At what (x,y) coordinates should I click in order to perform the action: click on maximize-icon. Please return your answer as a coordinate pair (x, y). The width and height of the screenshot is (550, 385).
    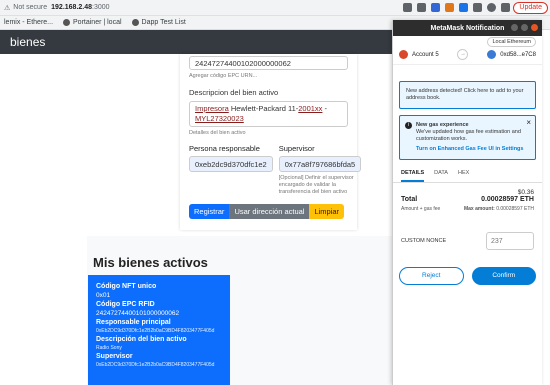
    Looking at the image, I should click on (524, 27).